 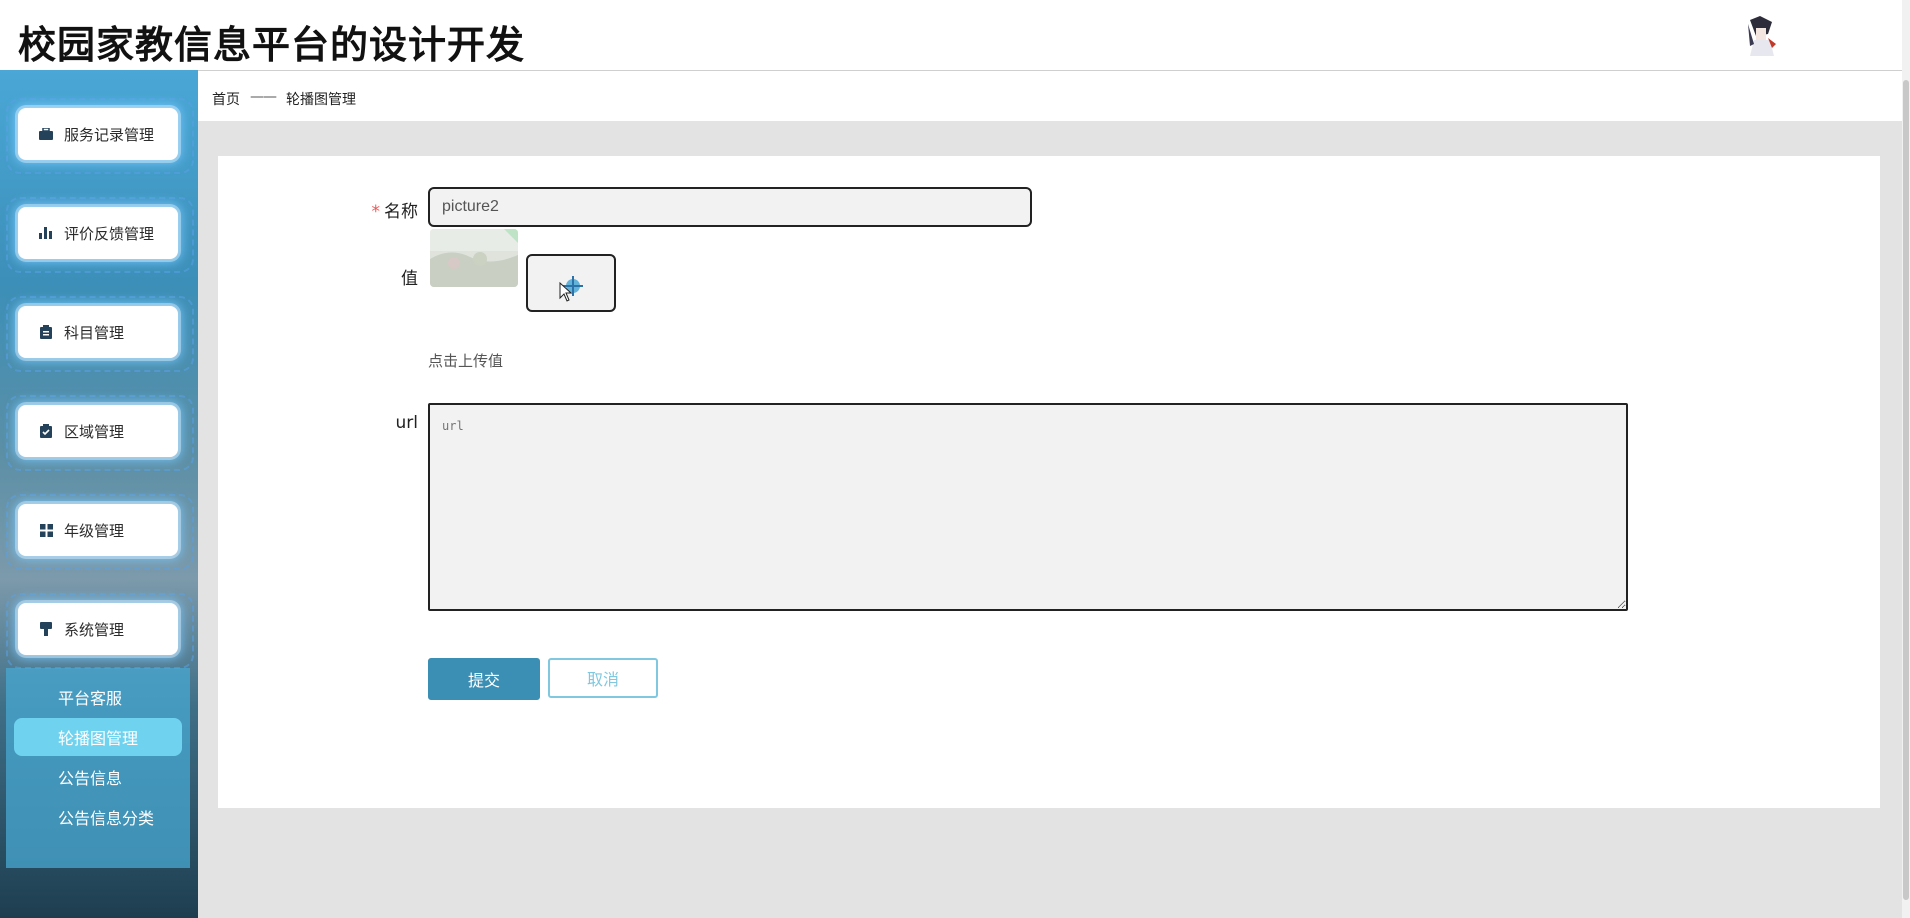 I want to click on sidebar-item-label: 区域管理, so click(x=94, y=431).